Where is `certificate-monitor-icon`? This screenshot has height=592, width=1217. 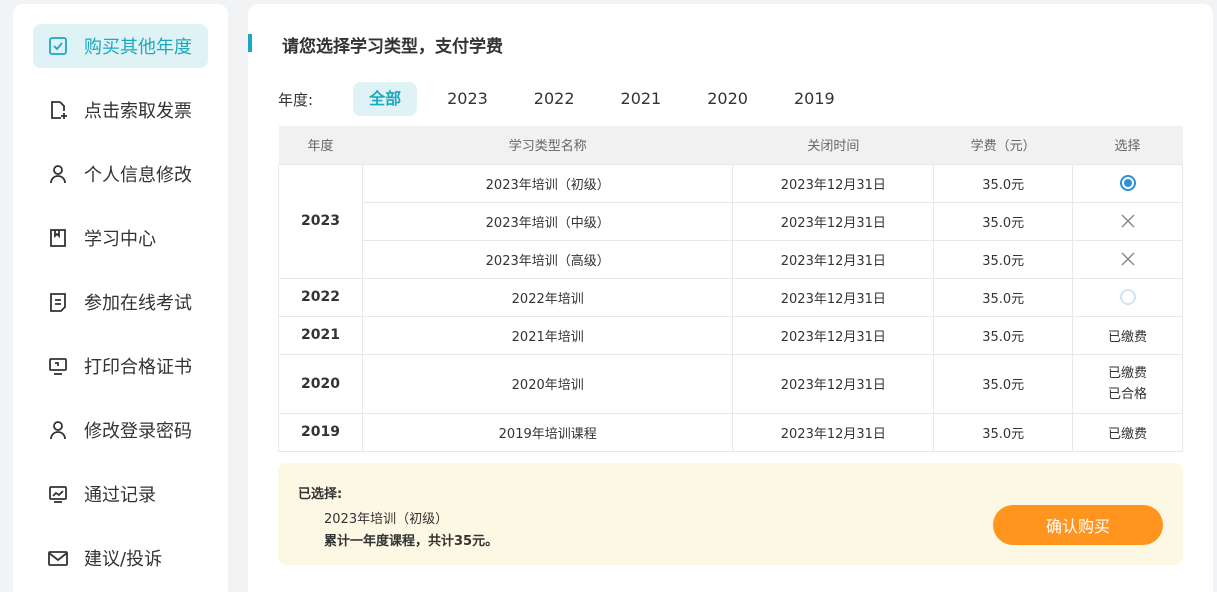
certificate-monitor-icon is located at coordinates (58, 366).